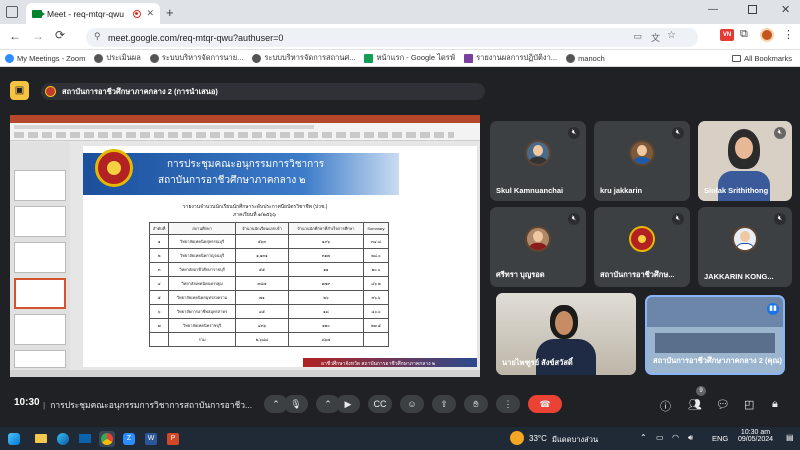 The image size is (800, 450). What do you see at coordinates (38, 36) in the screenshot?
I see `forward-arrow-icon: →` at bounding box center [38, 36].